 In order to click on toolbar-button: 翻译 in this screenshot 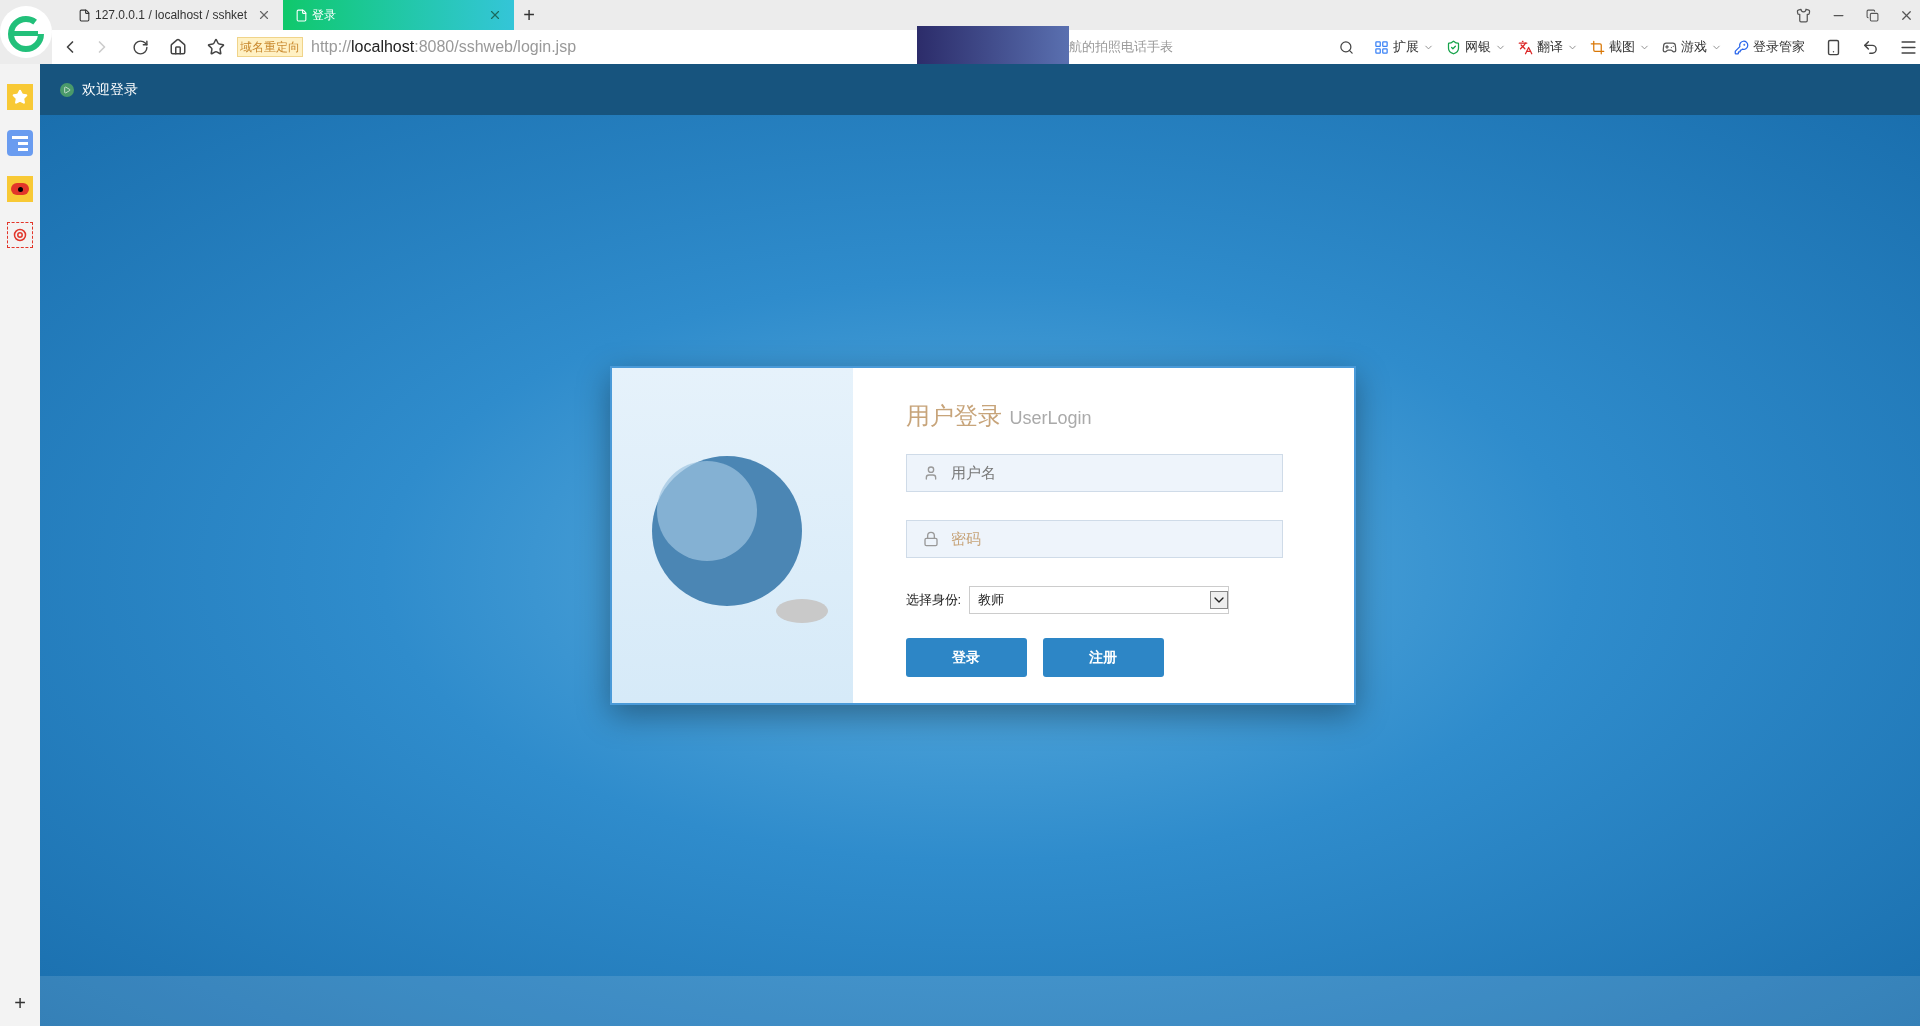, I will do `click(1548, 47)`.